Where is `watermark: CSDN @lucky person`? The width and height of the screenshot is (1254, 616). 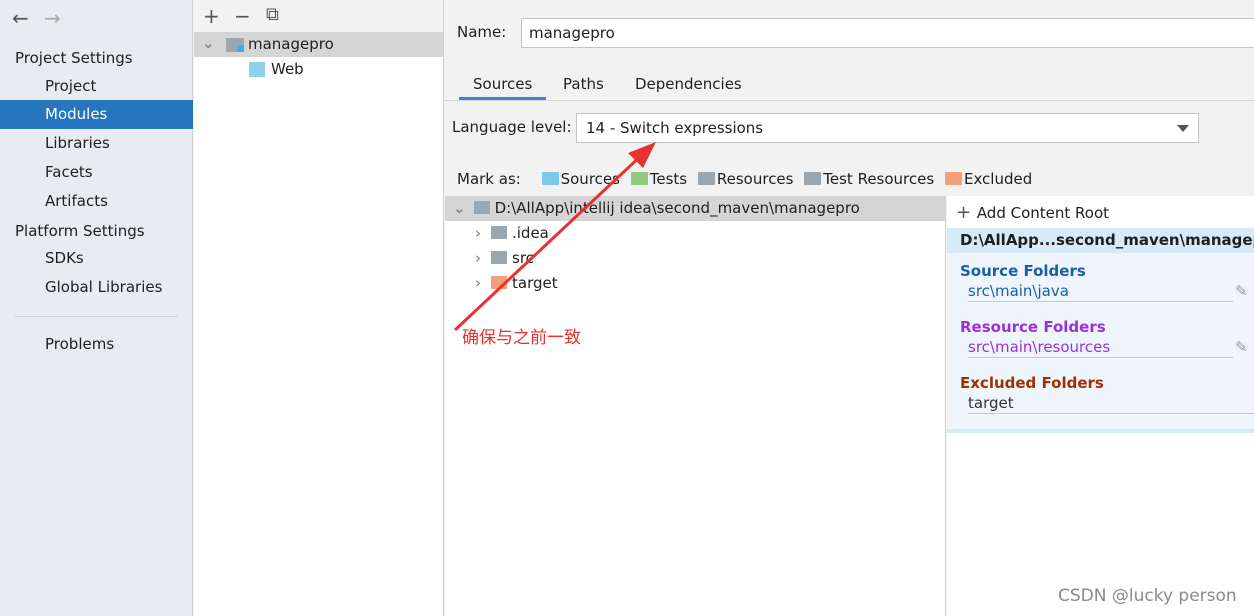 watermark: CSDN @lucky person is located at coordinates (1147, 596).